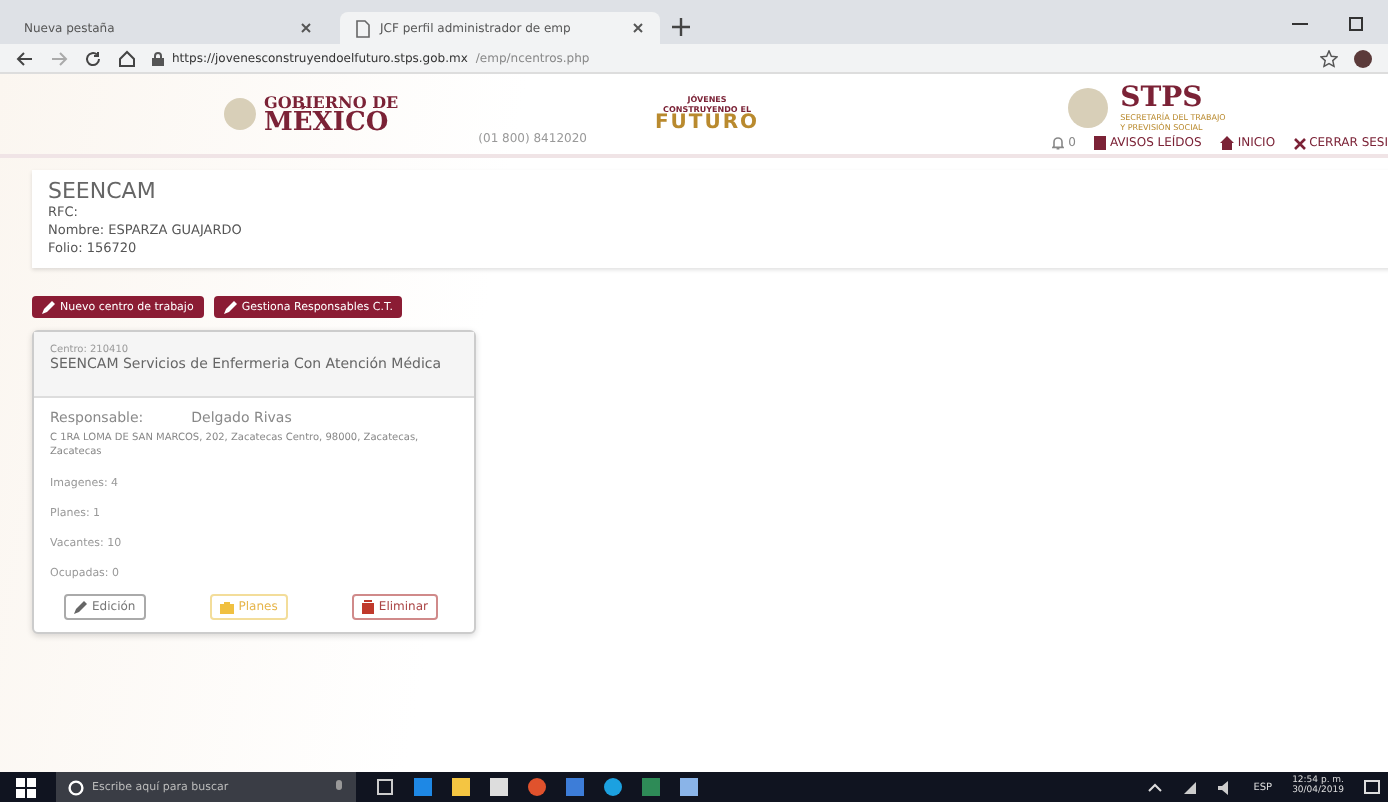 The width and height of the screenshot is (1388, 802). What do you see at coordinates (1356, 24) in the screenshot?
I see `restore-icon` at bounding box center [1356, 24].